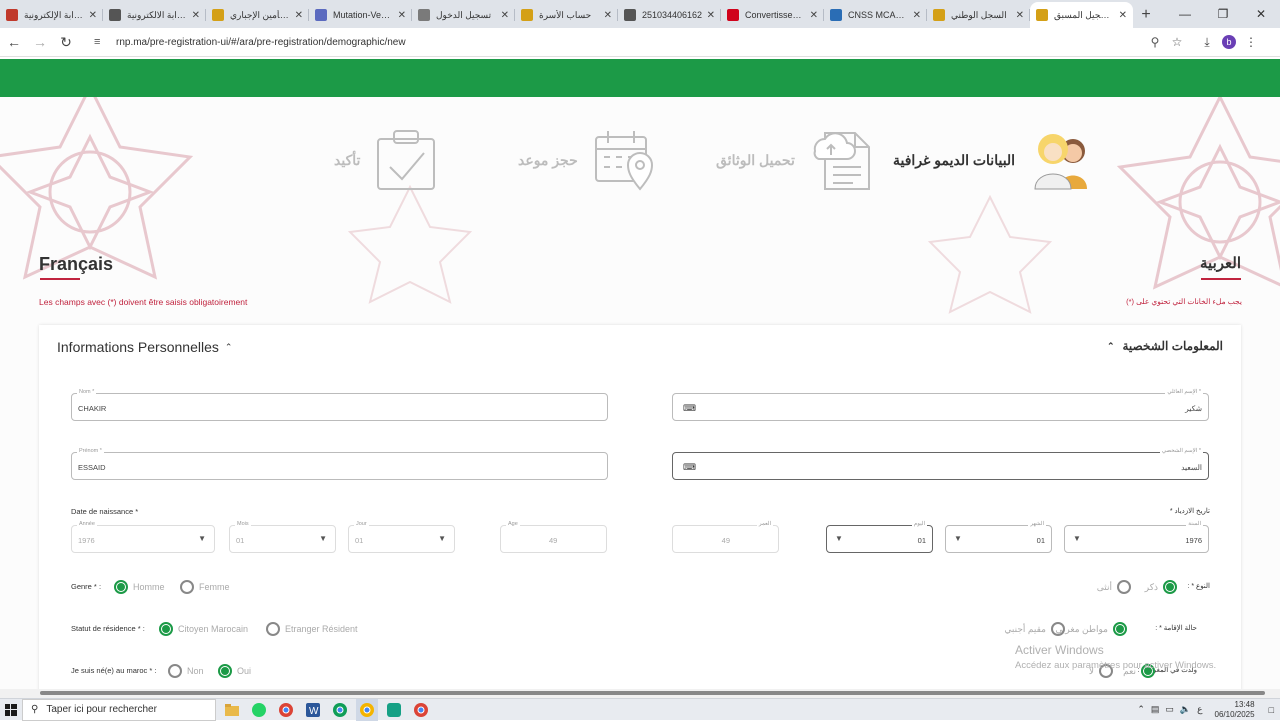 The height and width of the screenshot is (721, 1280). Describe the element at coordinates (51, 15) in the screenshot. I see `browser-tab: البوابة الإلكترونية ✕` at that location.